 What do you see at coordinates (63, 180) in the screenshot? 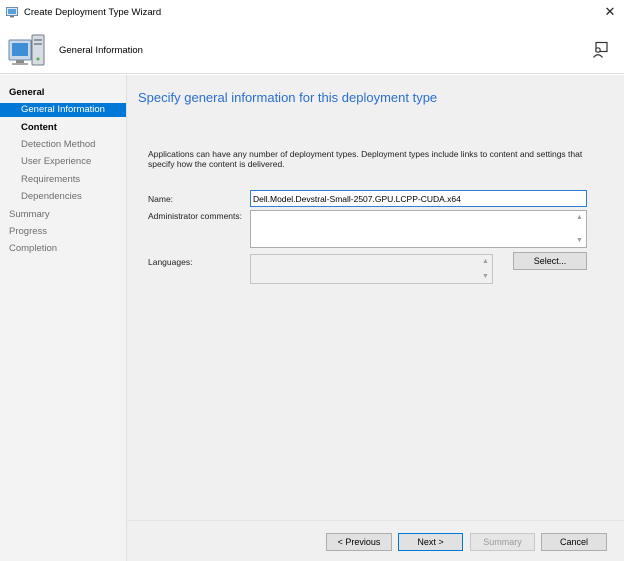
I see `nav-requirements: Requirements` at bounding box center [63, 180].